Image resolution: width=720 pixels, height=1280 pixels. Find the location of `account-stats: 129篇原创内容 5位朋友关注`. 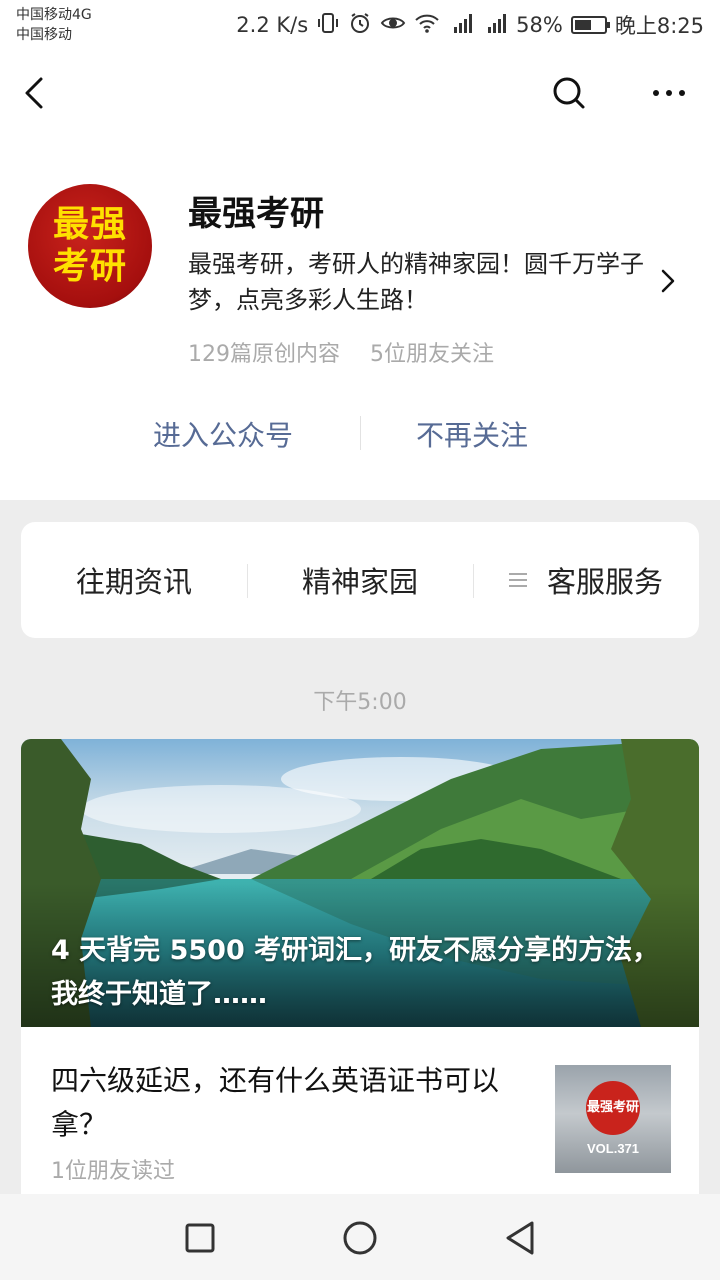

account-stats: 129篇原创内容 5位朋友关注 is located at coordinates (341, 352).